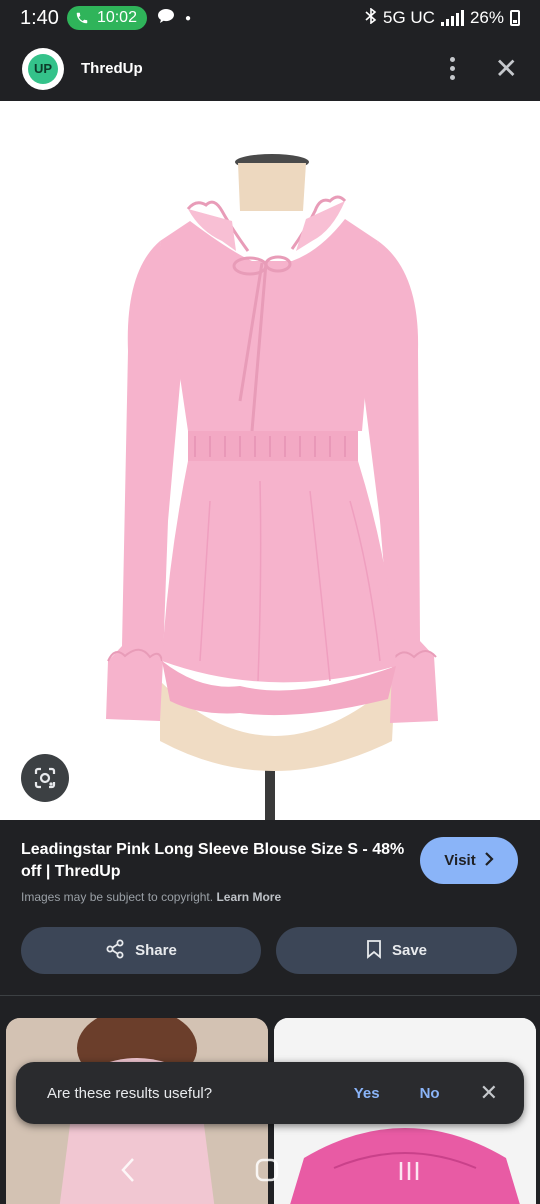 The width and height of the screenshot is (540, 1204). I want to click on share-label: Share, so click(156, 950).